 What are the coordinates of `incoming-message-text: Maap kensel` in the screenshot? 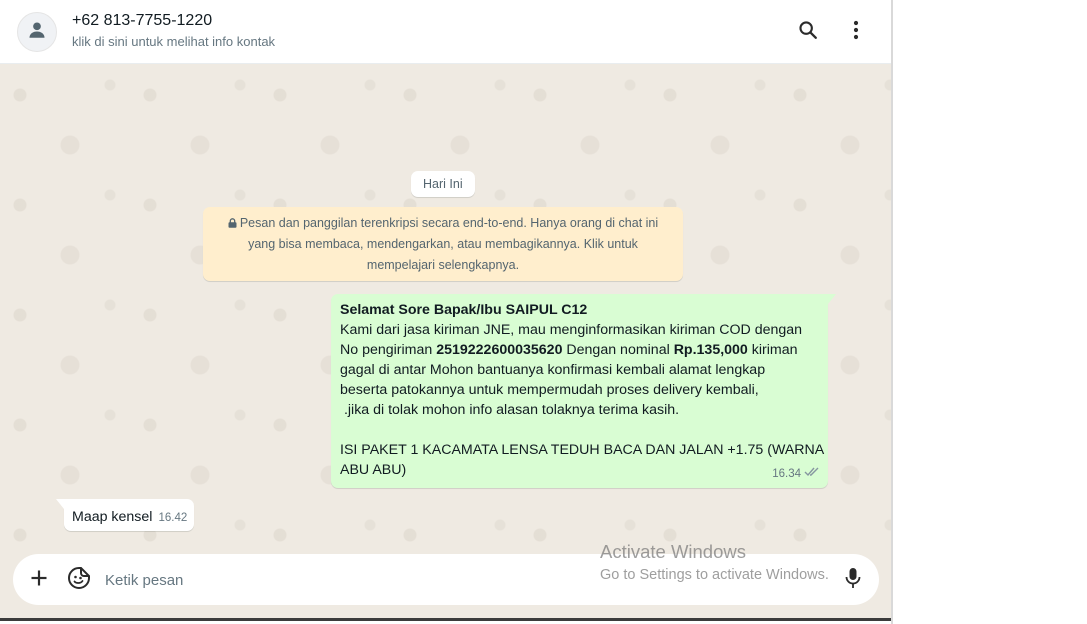 It's located at (112, 517).